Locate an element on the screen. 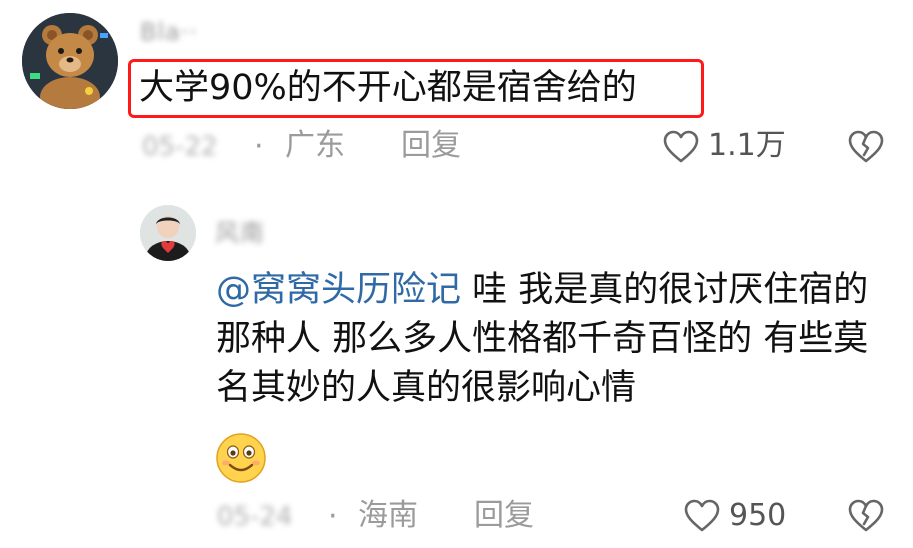 The width and height of the screenshot is (913, 548). reply-user-avatar is located at coordinates (168, 233).